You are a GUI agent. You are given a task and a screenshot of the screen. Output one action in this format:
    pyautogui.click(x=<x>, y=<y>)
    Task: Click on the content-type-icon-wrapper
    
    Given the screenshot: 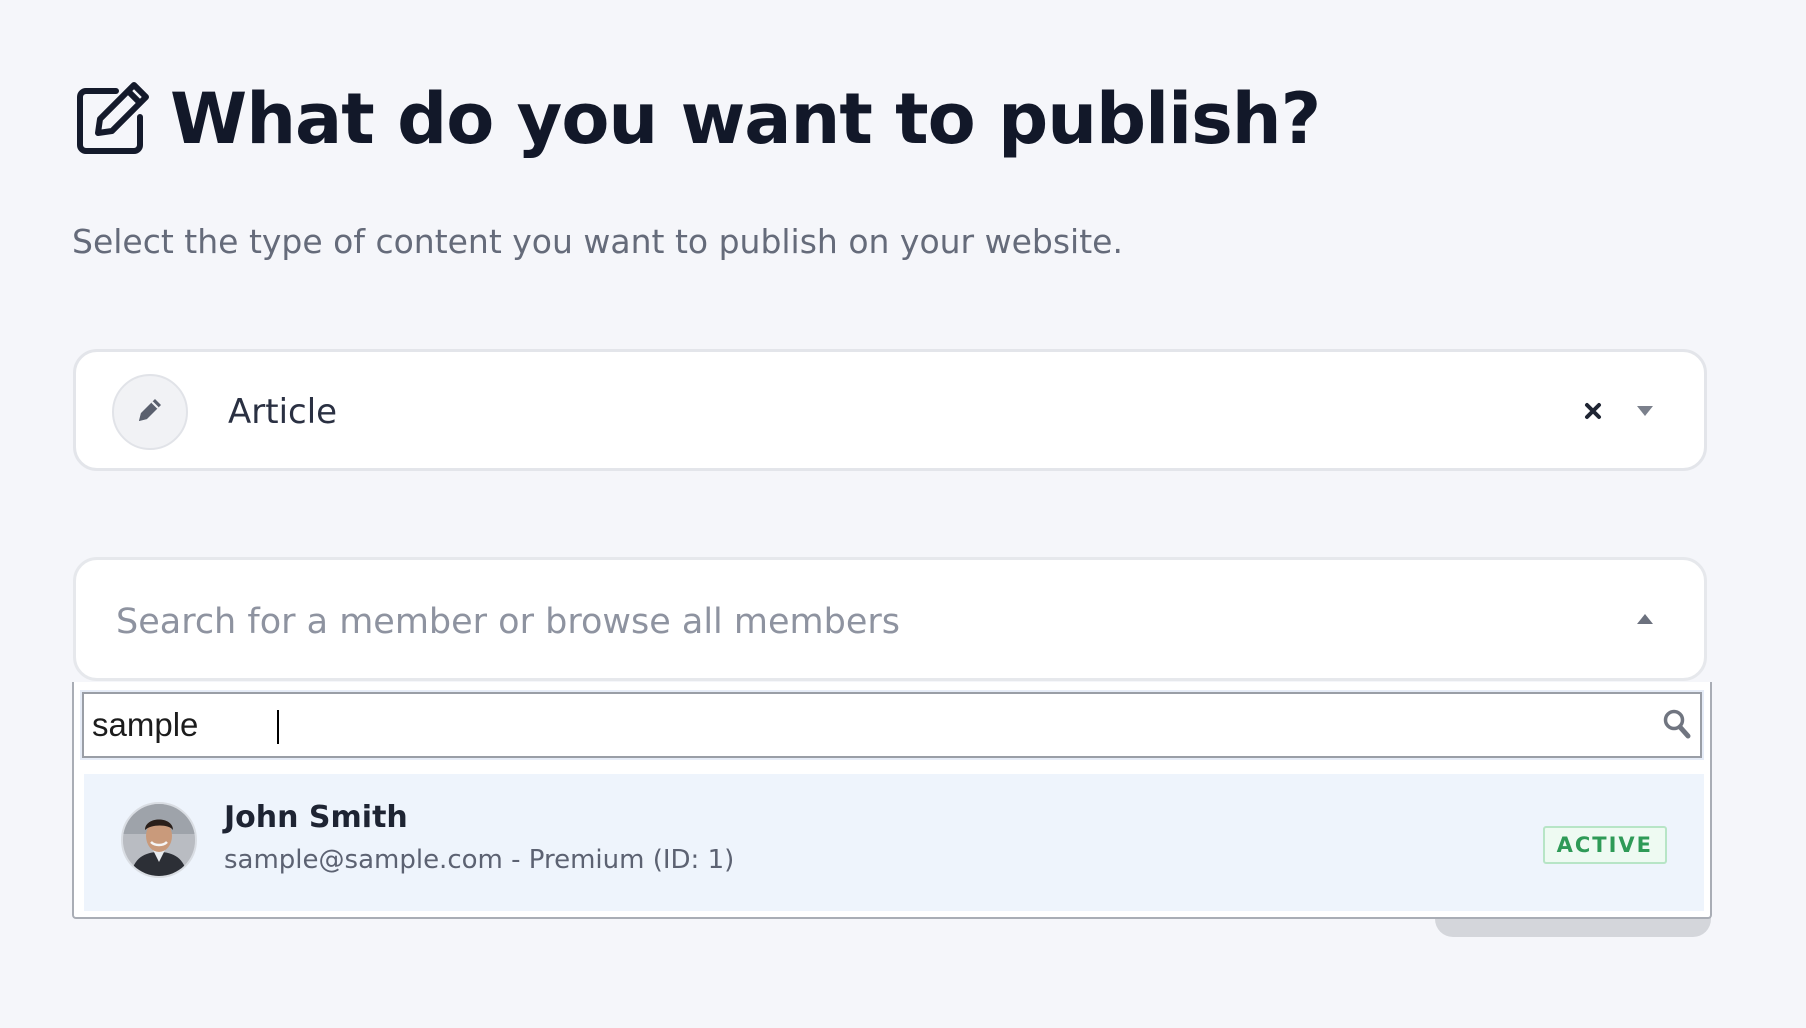 What is the action you would take?
    pyautogui.click(x=150, y=412)
    